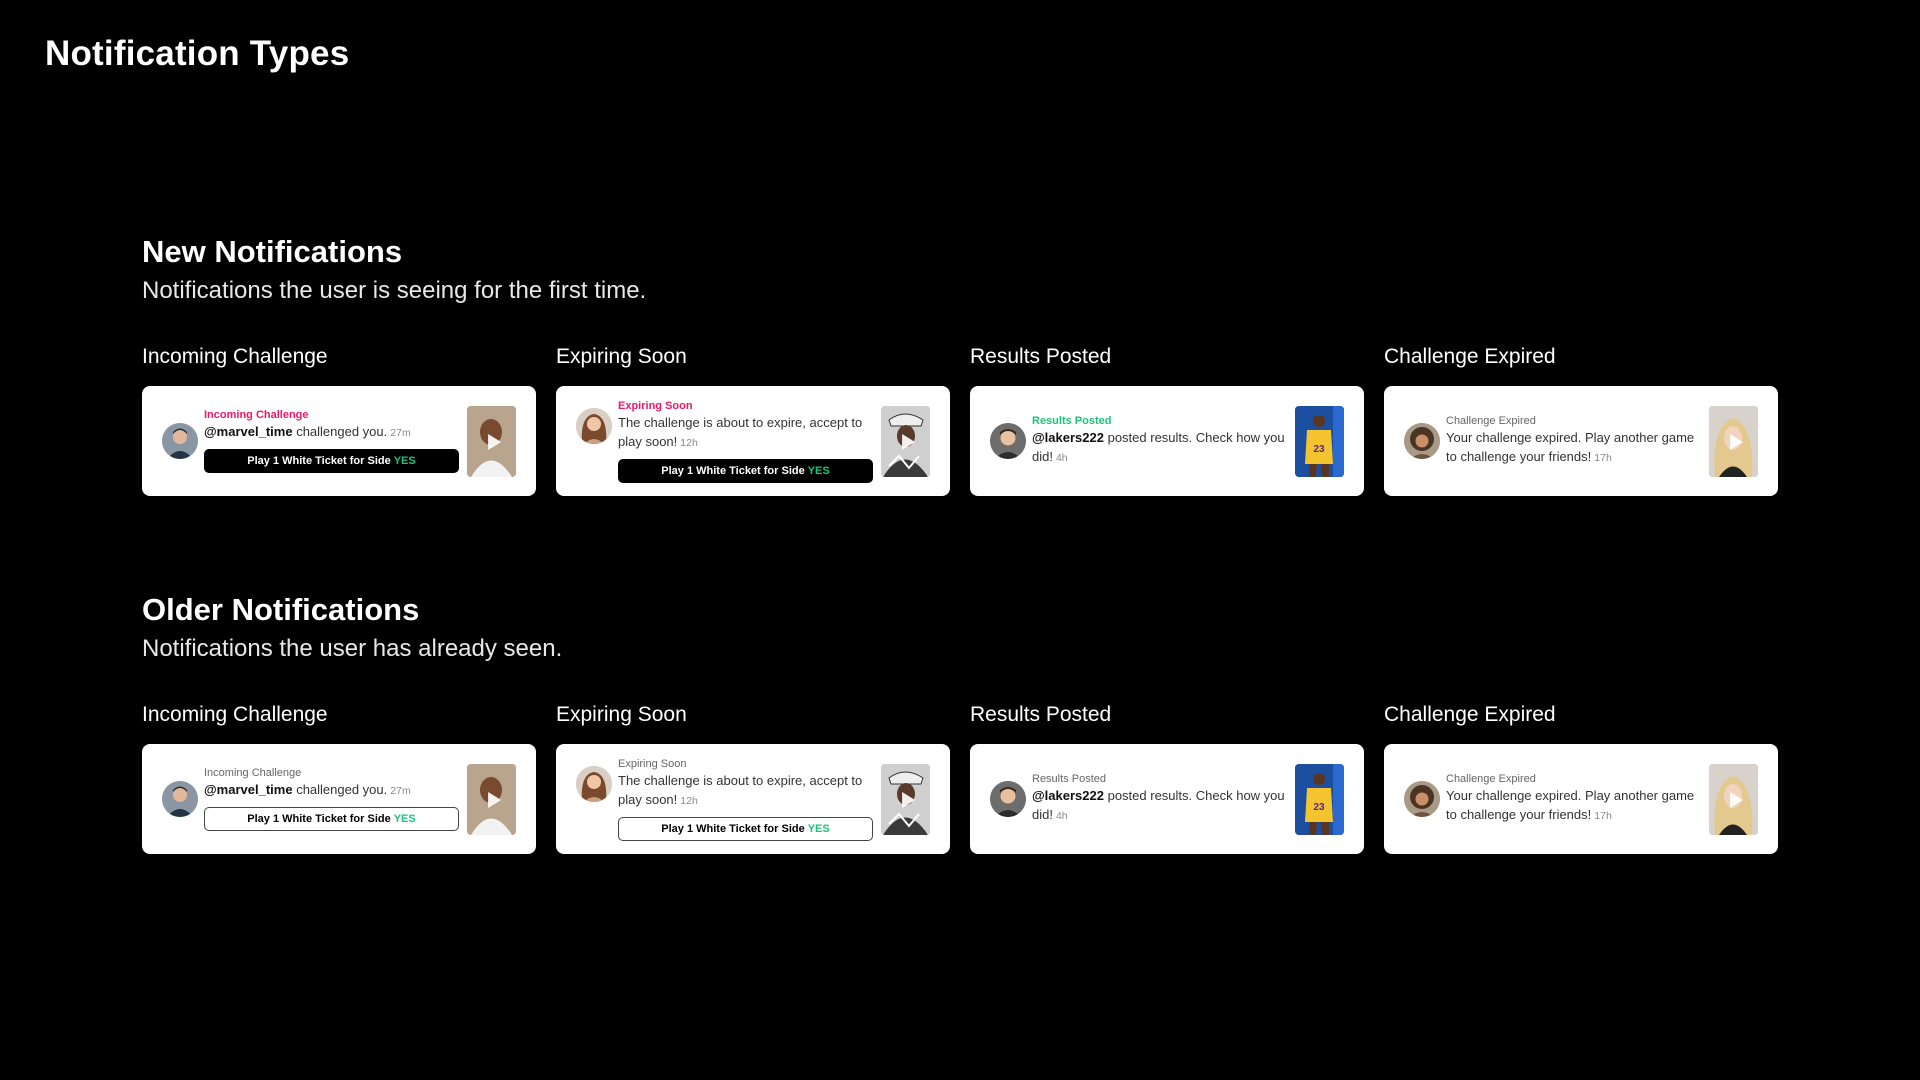 The image size is (1920, 1080). What do you see at coordinates (272, 251) in the screenshot?
I see `section-title: New Notifications` at bounding box center [272, 251].